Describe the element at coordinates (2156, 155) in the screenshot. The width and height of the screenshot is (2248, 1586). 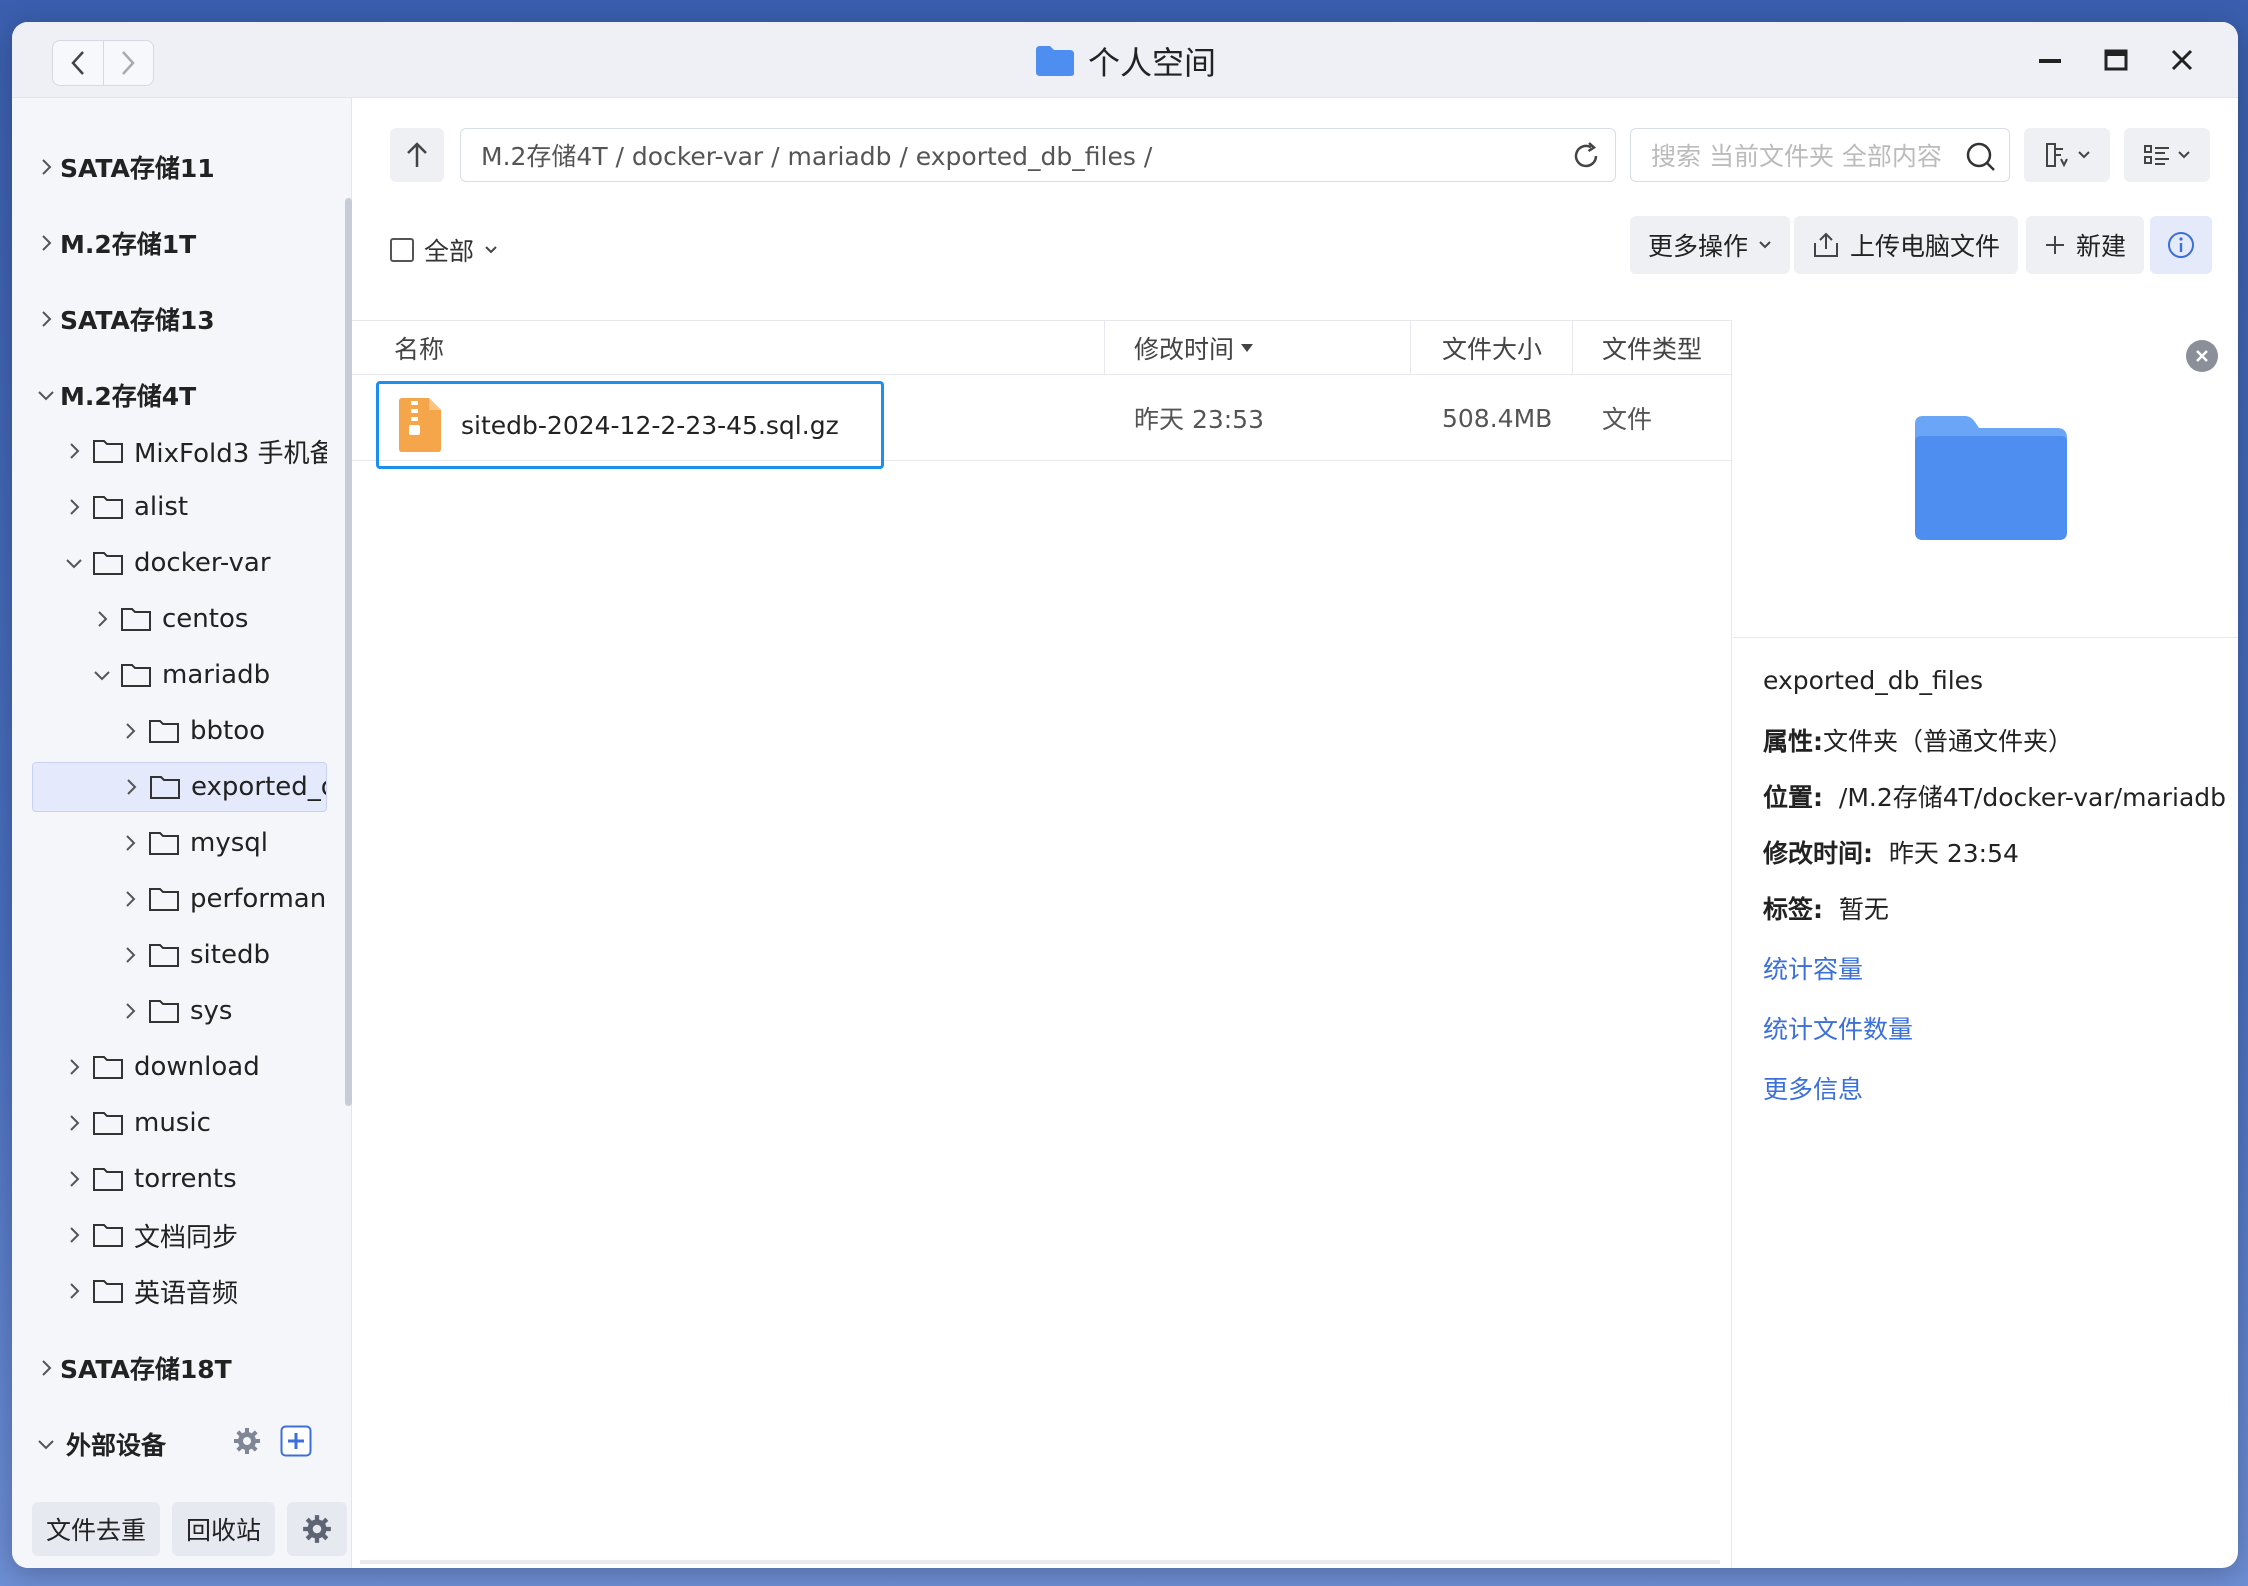
I see `list-view-icon` at that location.